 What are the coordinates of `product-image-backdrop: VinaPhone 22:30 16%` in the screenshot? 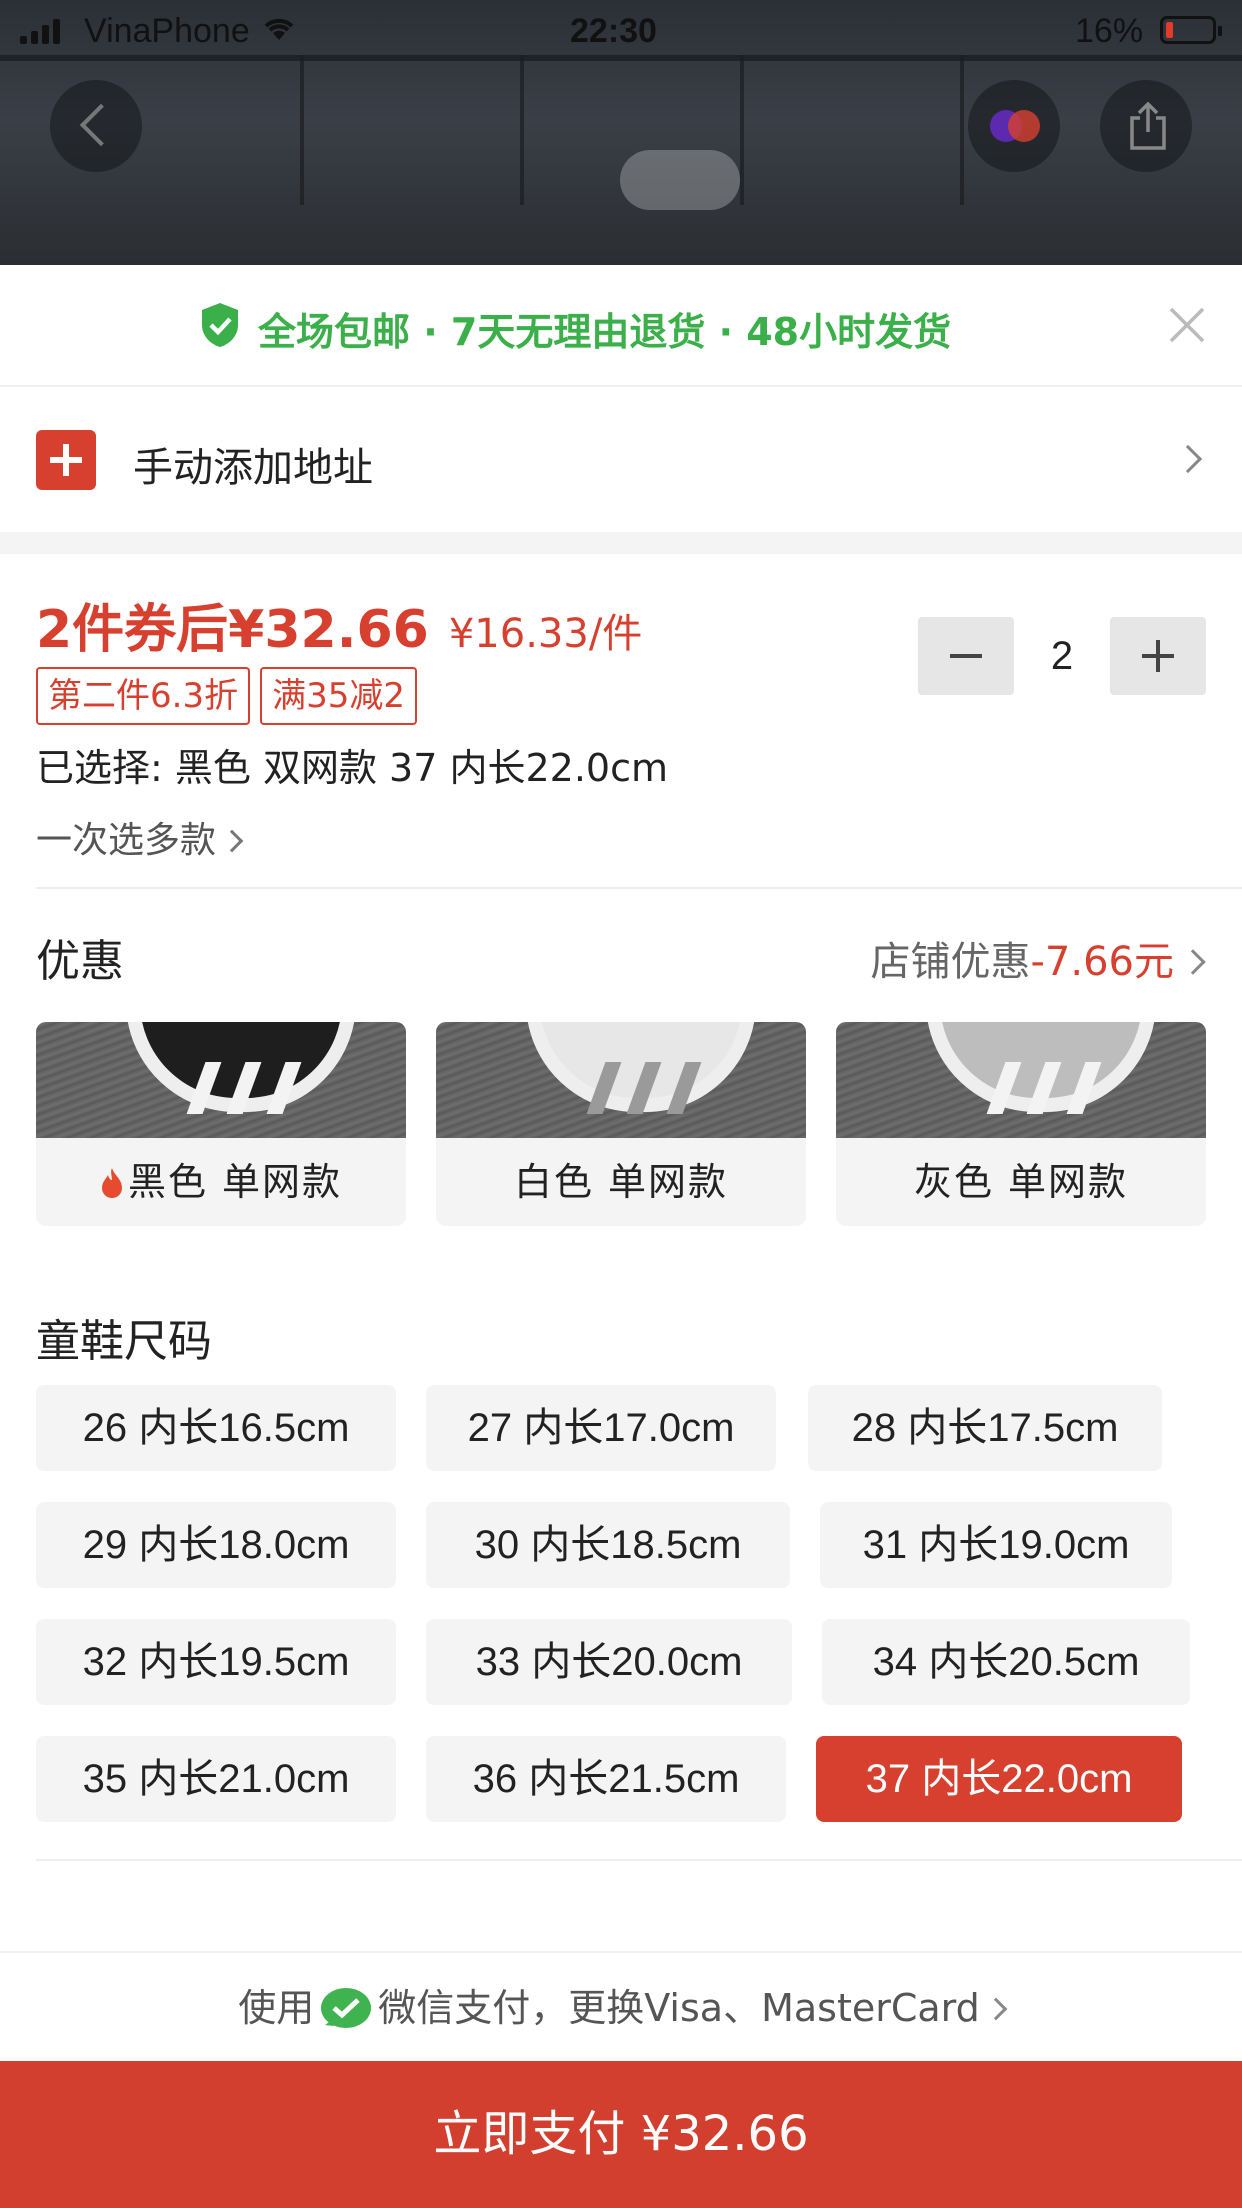 It's located at (621, 132).